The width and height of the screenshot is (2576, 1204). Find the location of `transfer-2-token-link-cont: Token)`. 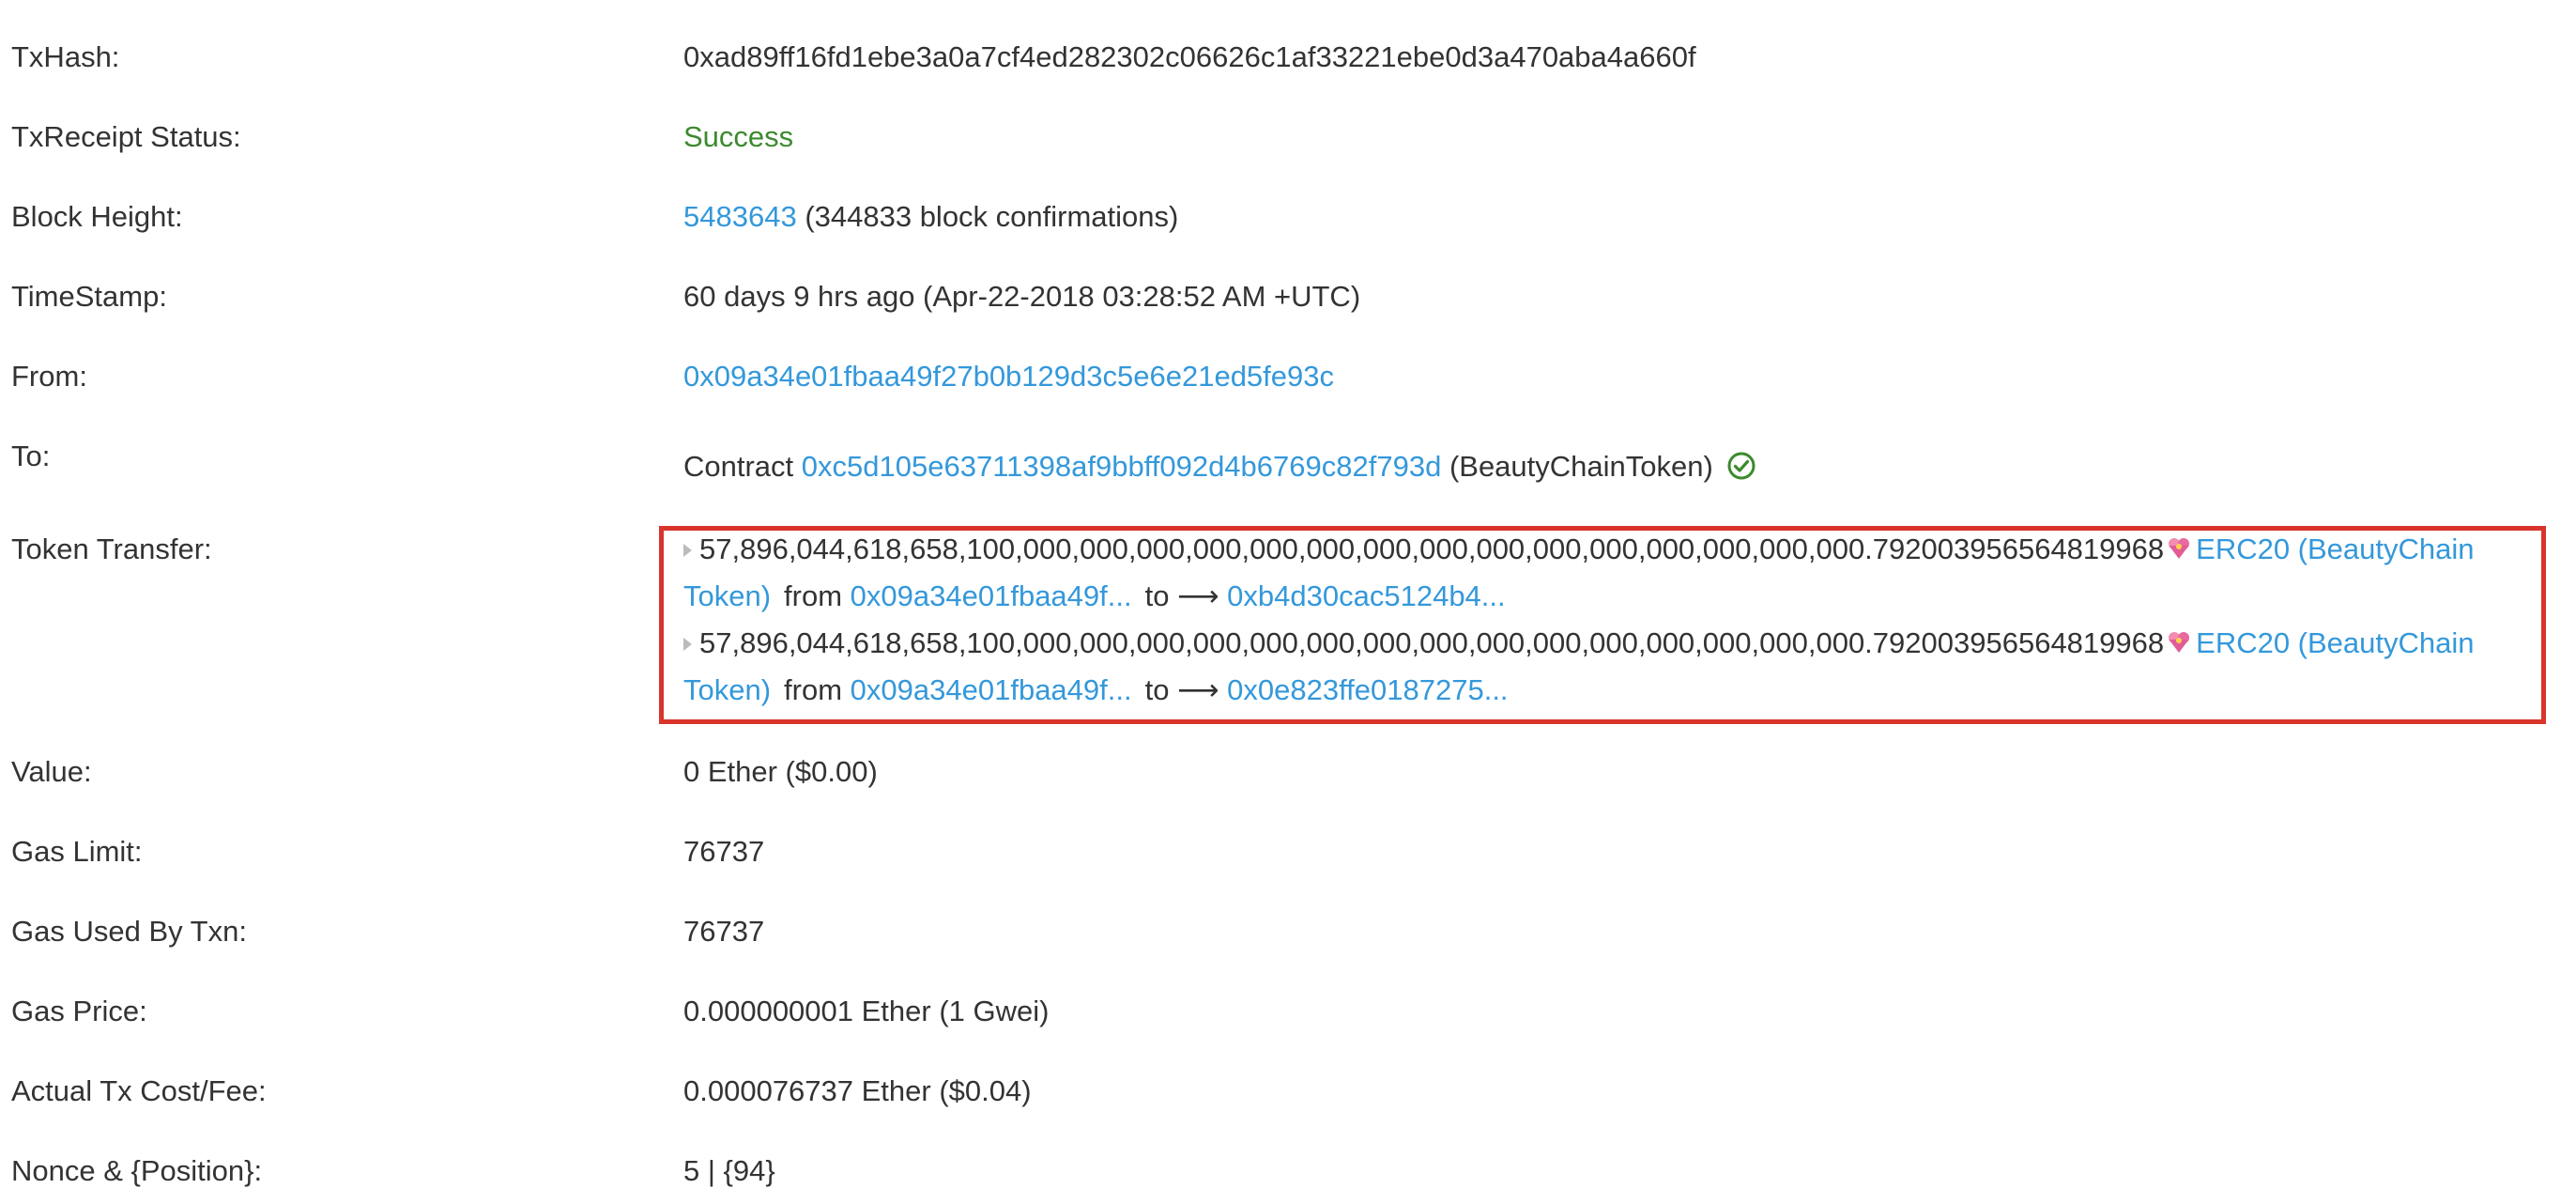

transfer-2-token-link-cont: Token) is located at coordinates (727, 689).